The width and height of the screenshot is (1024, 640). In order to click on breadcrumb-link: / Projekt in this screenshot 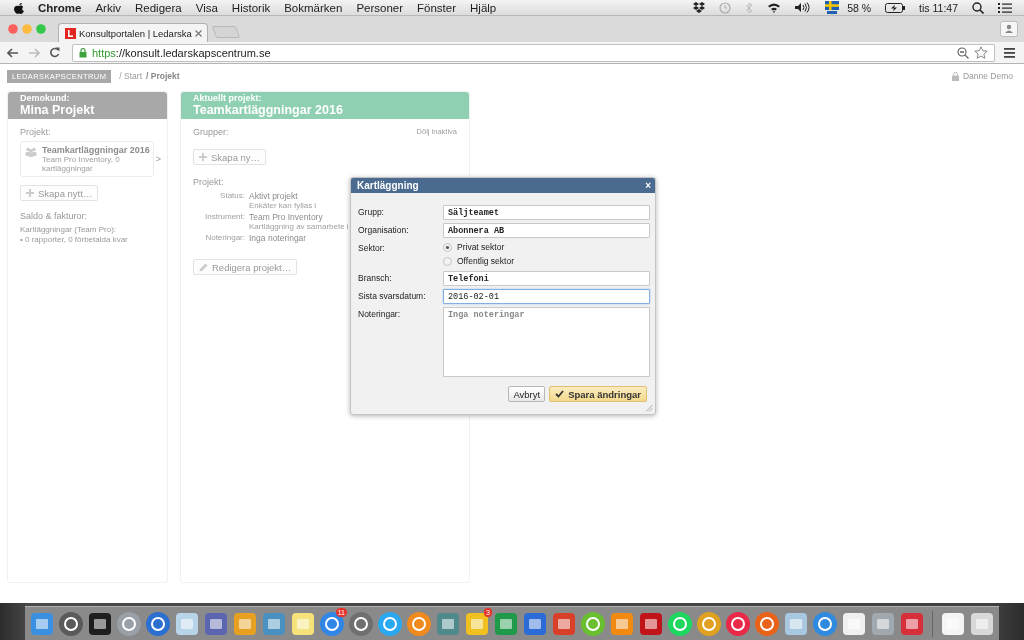, I will do `click(163, 76)`.